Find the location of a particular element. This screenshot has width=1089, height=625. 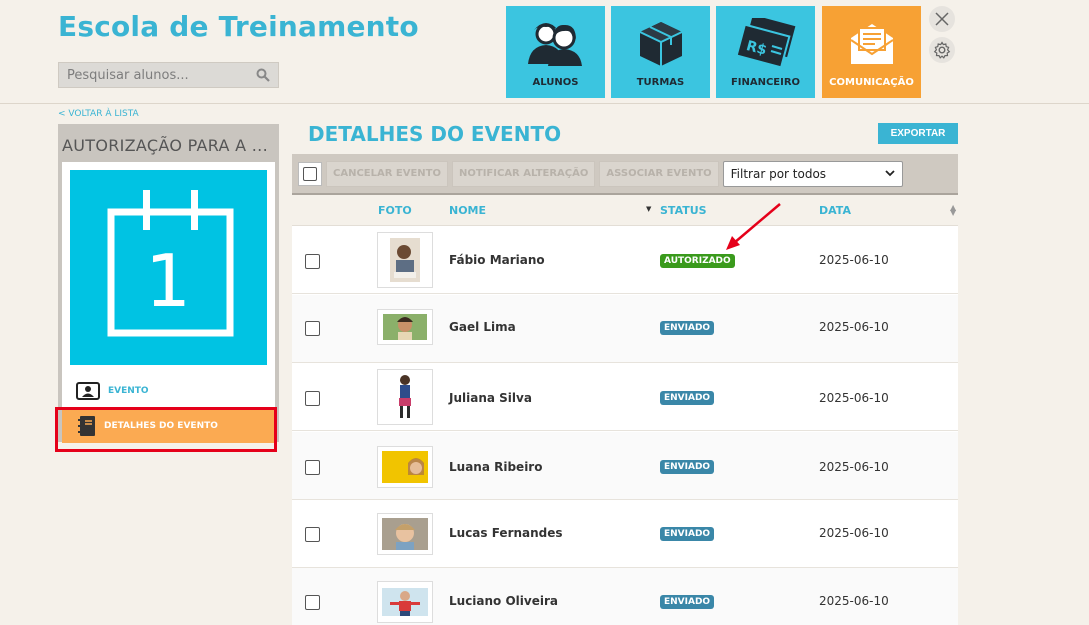

money-icon: R$ is located at coordinates (764, 43).